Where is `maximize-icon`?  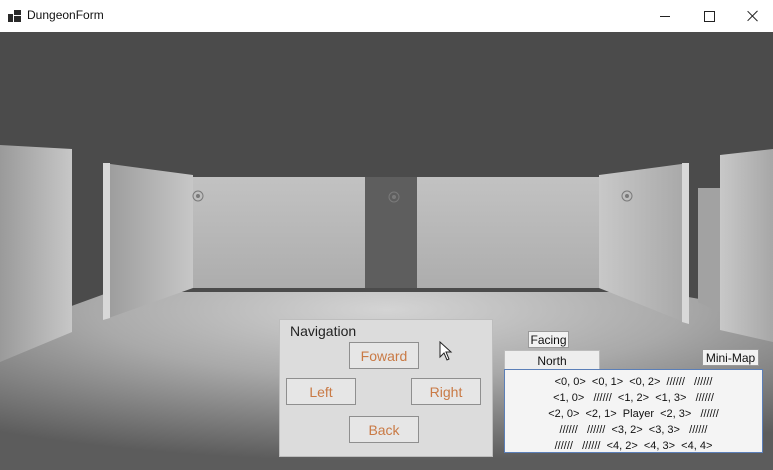 maximize-icon is located at coordinates (709, 16).